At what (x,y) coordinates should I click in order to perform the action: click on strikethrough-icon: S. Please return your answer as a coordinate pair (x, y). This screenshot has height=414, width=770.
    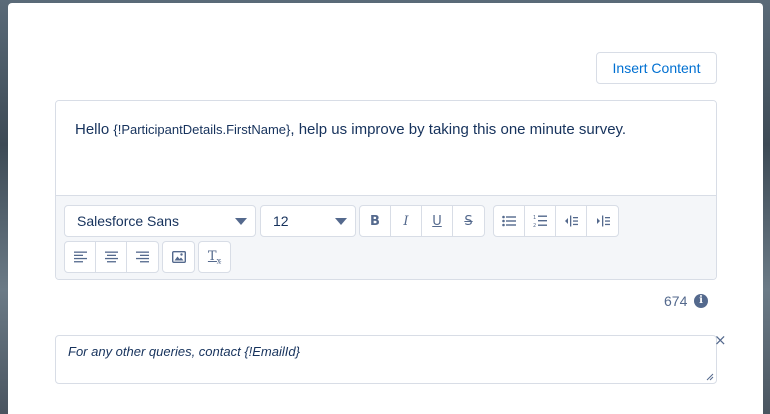
    Looking at the image, I should click on (468, 221).